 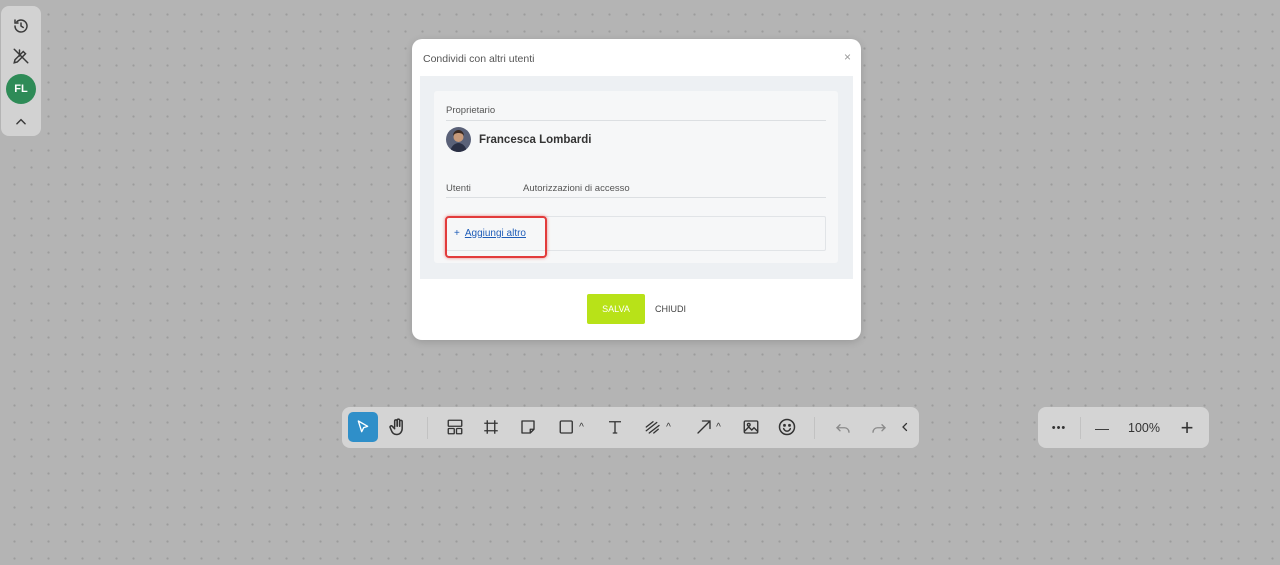 What do you see at coordinates (491, 427) in the screenshot?
I see `frame-tool` at bounding box center [491, 427].